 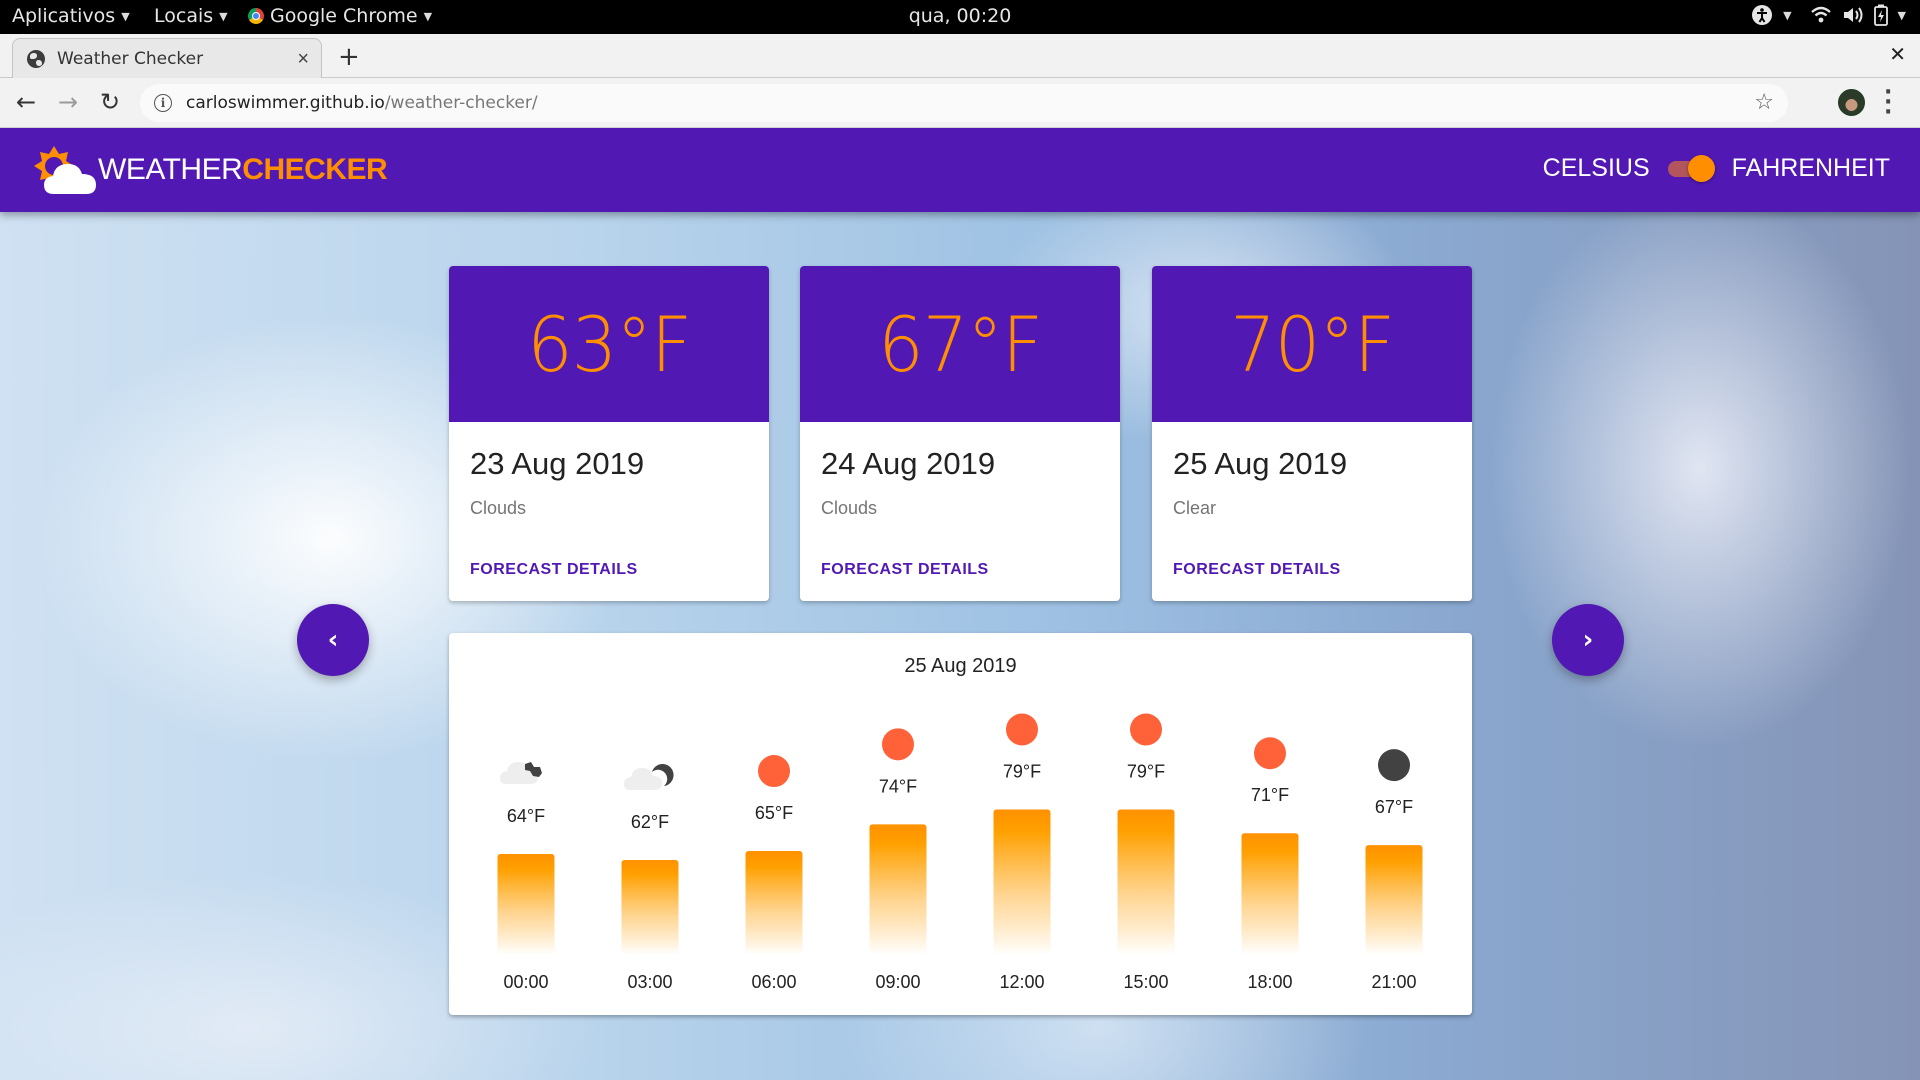 I want to click on app-header: WEATHERCHECKER CELSIUS FAHRENHEIT, so click(x=960, y=170).